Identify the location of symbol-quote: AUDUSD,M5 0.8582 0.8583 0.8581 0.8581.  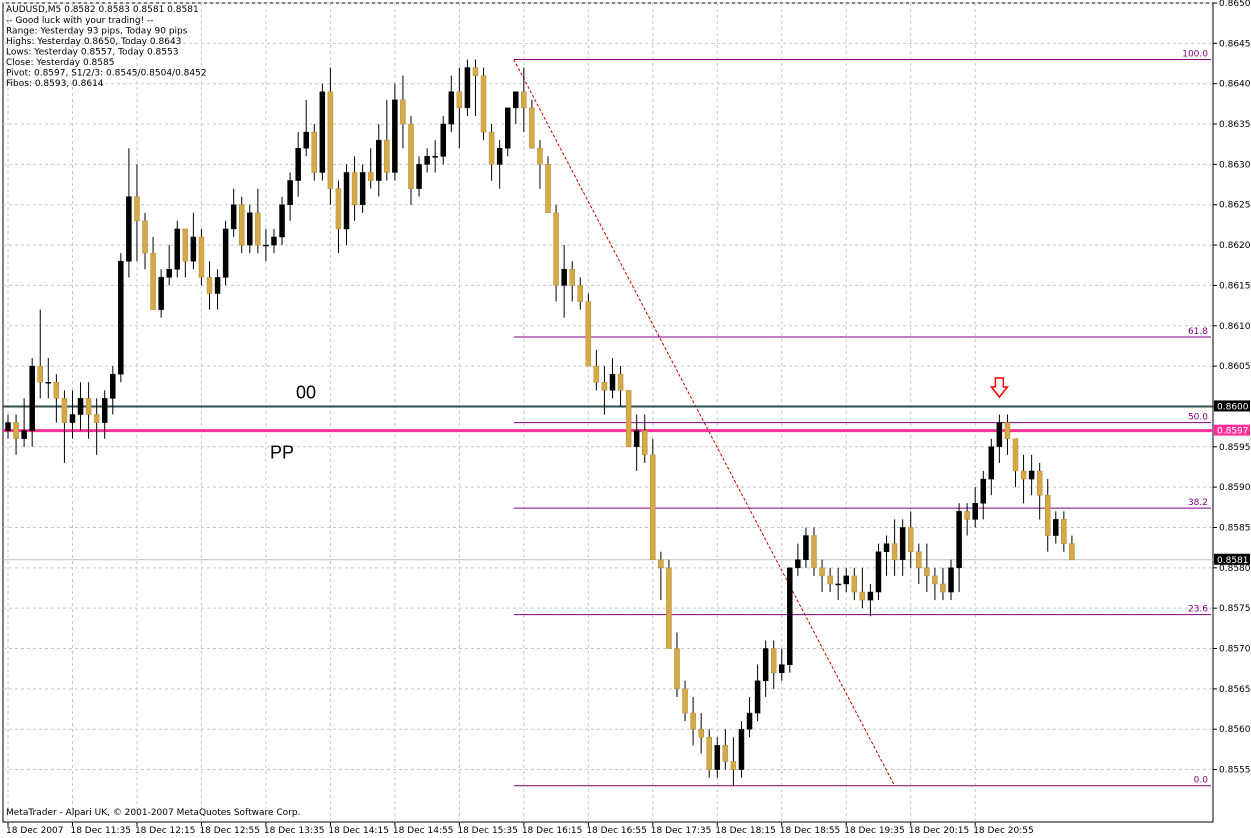
(102, 10).